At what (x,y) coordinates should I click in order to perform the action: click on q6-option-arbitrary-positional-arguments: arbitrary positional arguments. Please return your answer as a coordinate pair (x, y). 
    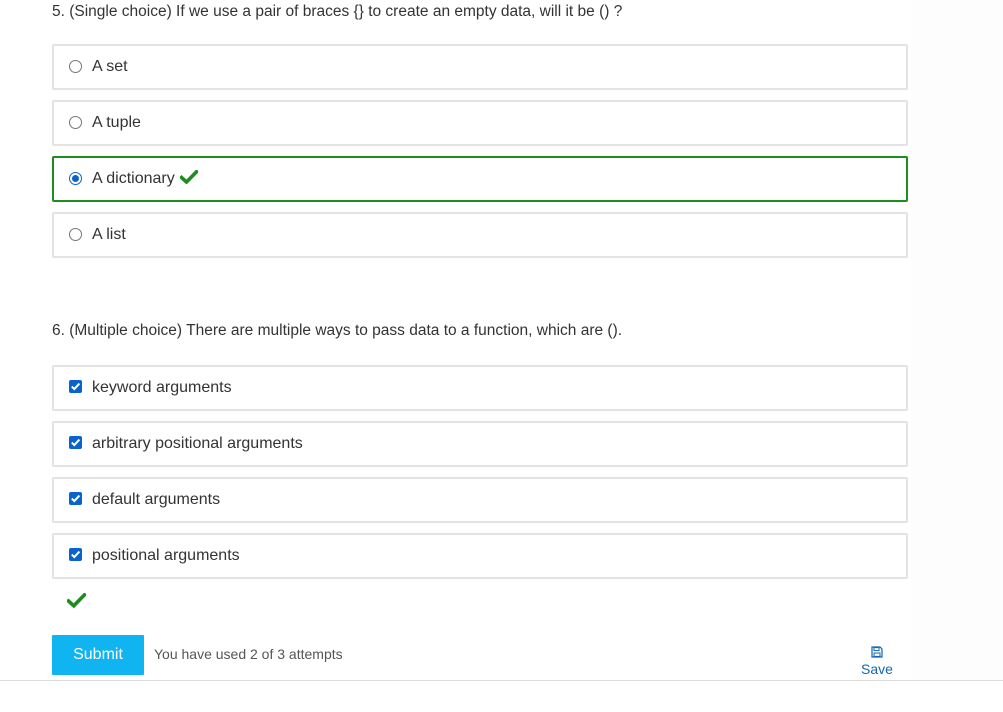
    Looking at the image, I should click on (480, 444).